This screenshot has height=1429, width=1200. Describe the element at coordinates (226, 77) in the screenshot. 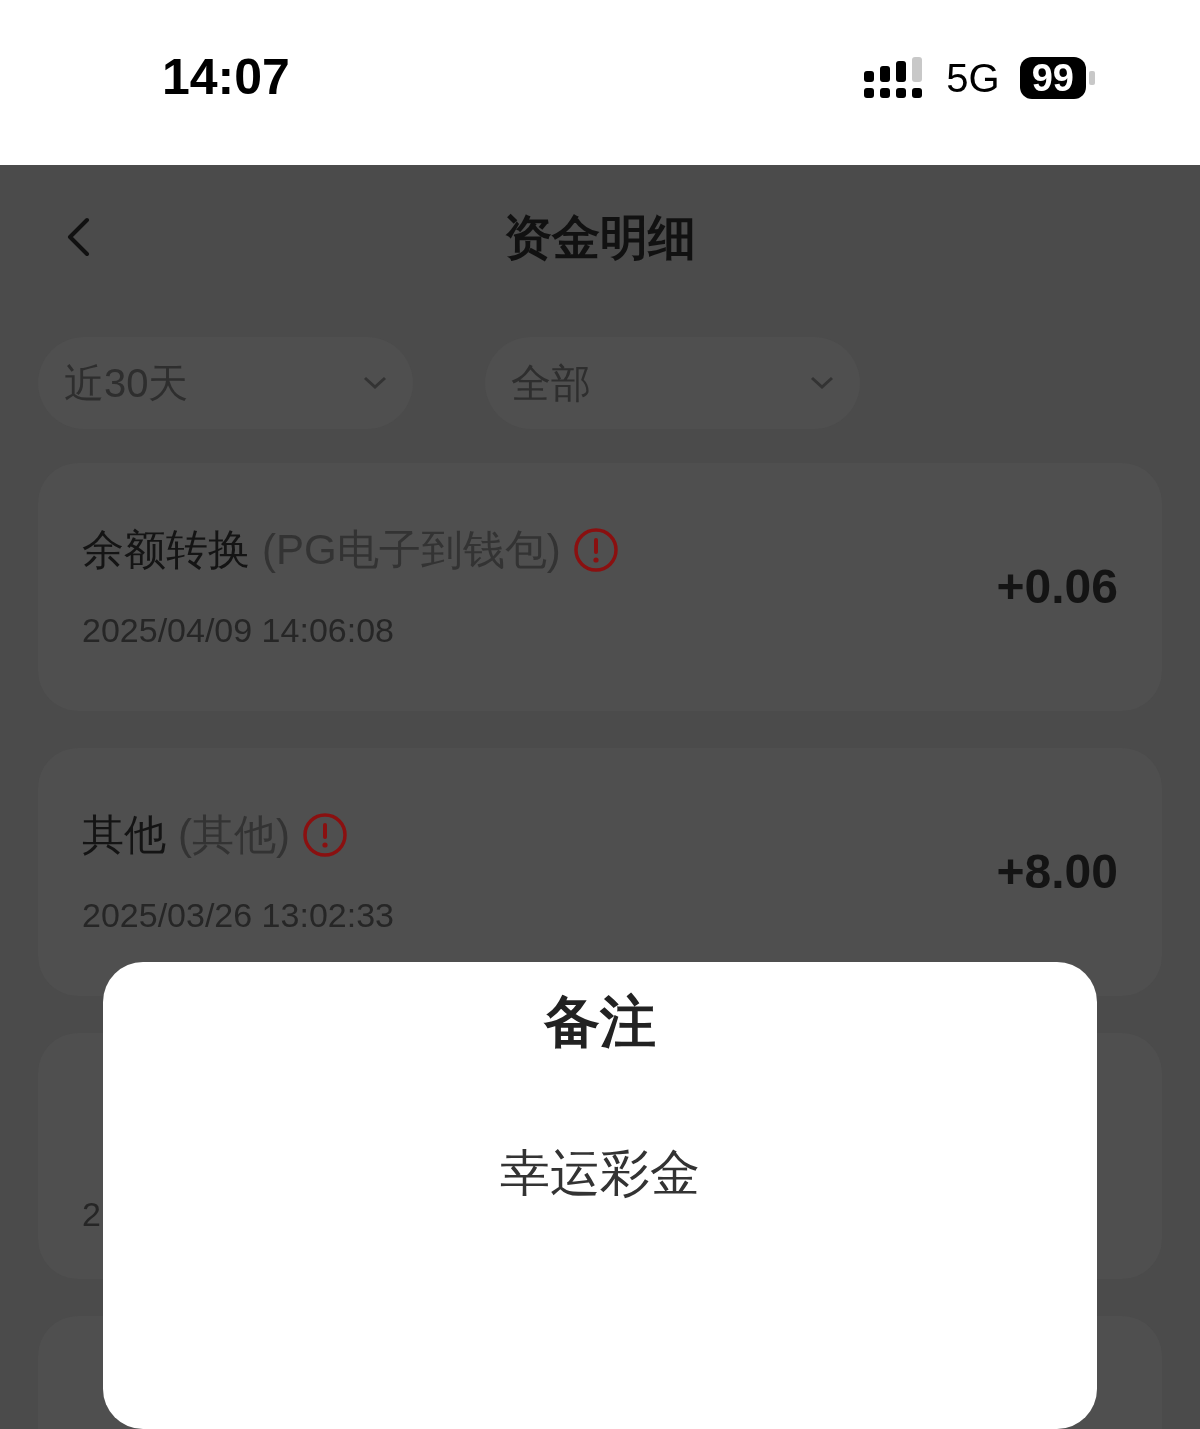

I see `status-time: 14:07` at that location.